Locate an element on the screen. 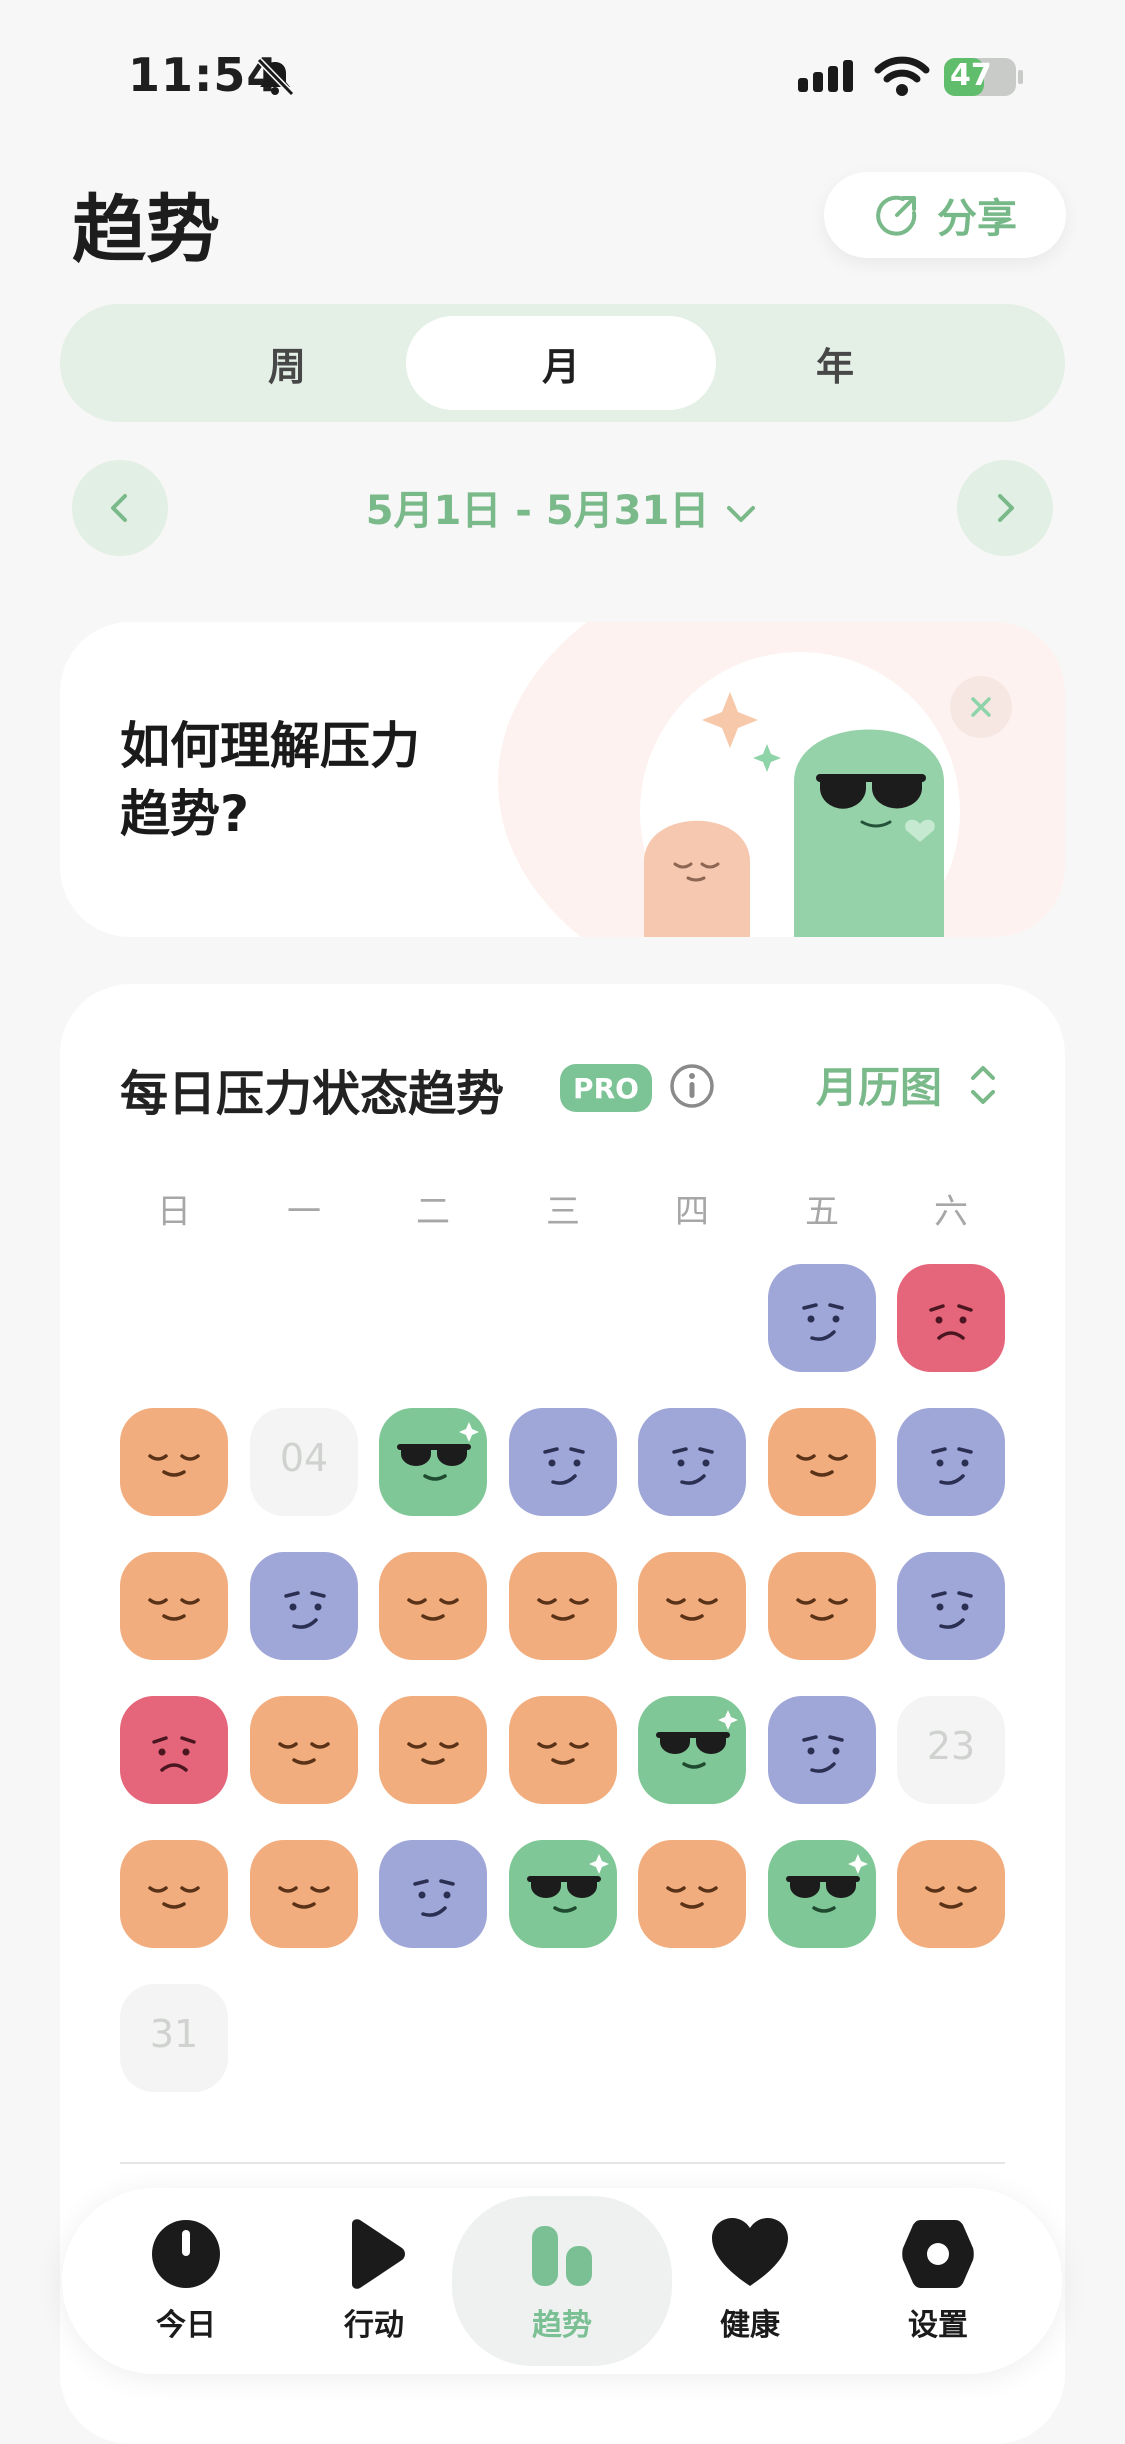 The image size is (1125, 2444). weekday-tue: 二 is located at coordinates (433, 1212).